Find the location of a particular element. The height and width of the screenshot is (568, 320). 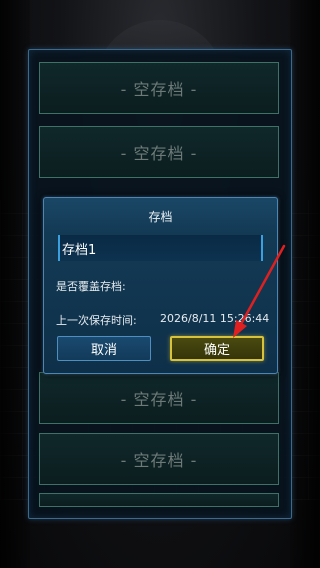

save-slot-7-partial is located at coordinates (159, 500).